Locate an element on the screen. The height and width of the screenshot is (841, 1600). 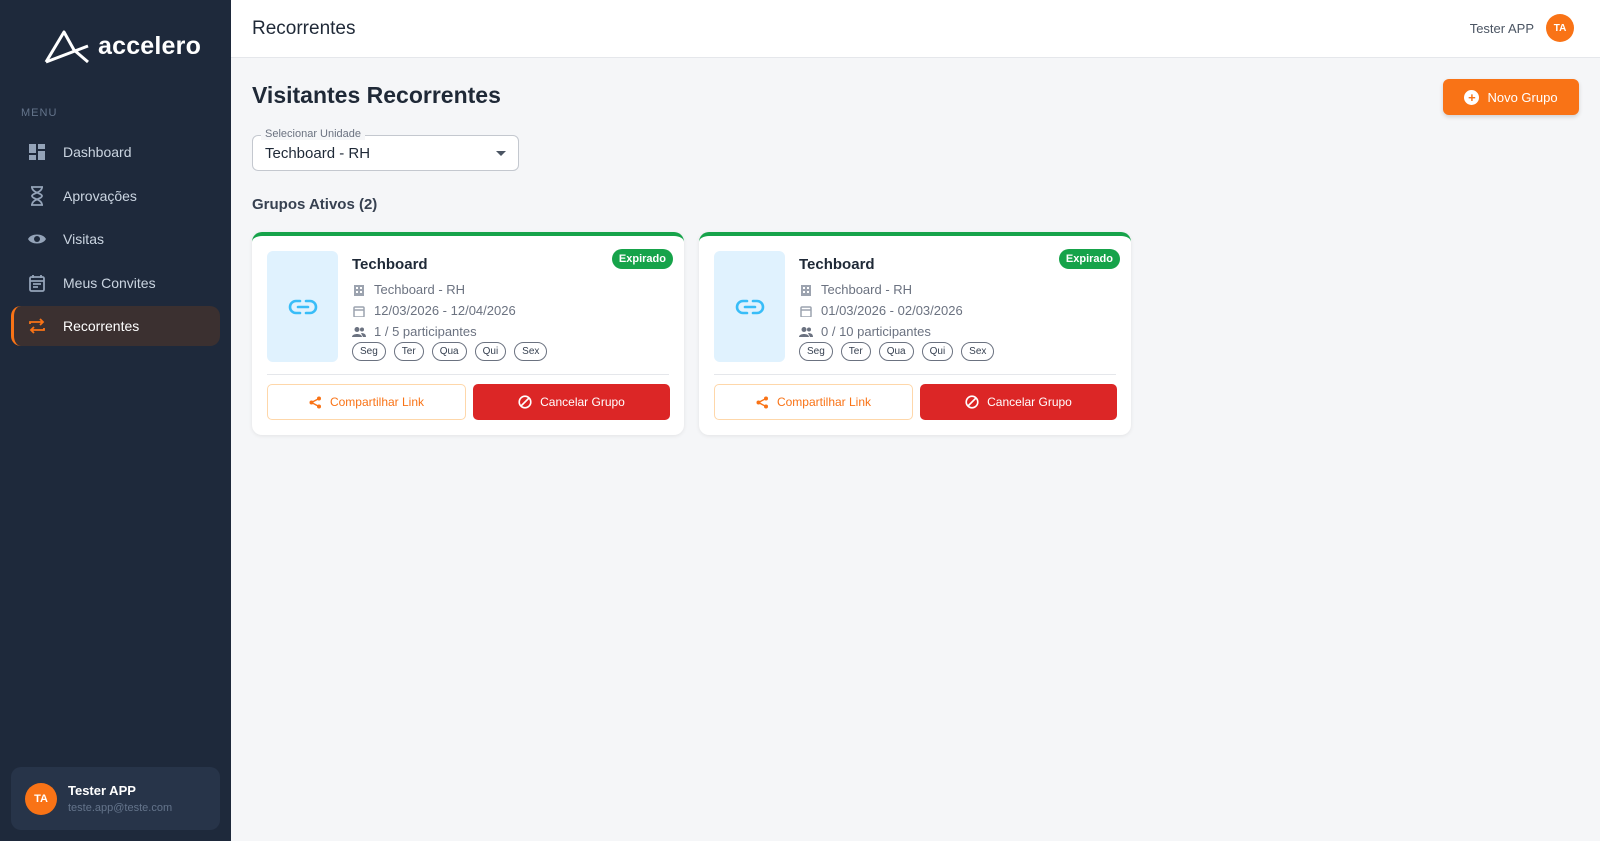
topbar-user-name: Tester APP is located at coordinates (1501, 28).